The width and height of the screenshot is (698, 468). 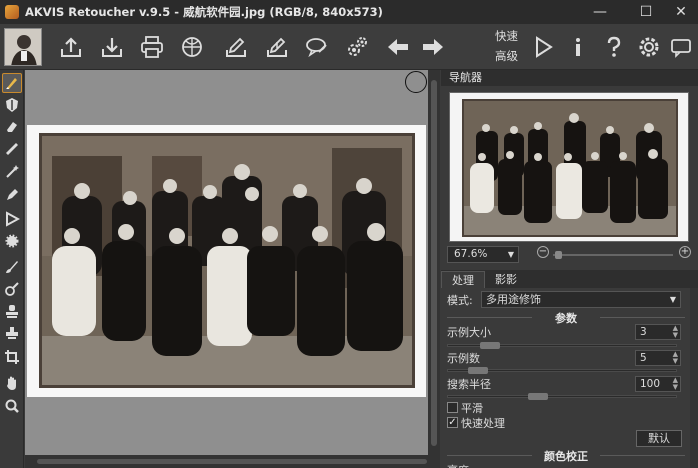 I want to click on minimize-button: —, so click(x=600, y=12).